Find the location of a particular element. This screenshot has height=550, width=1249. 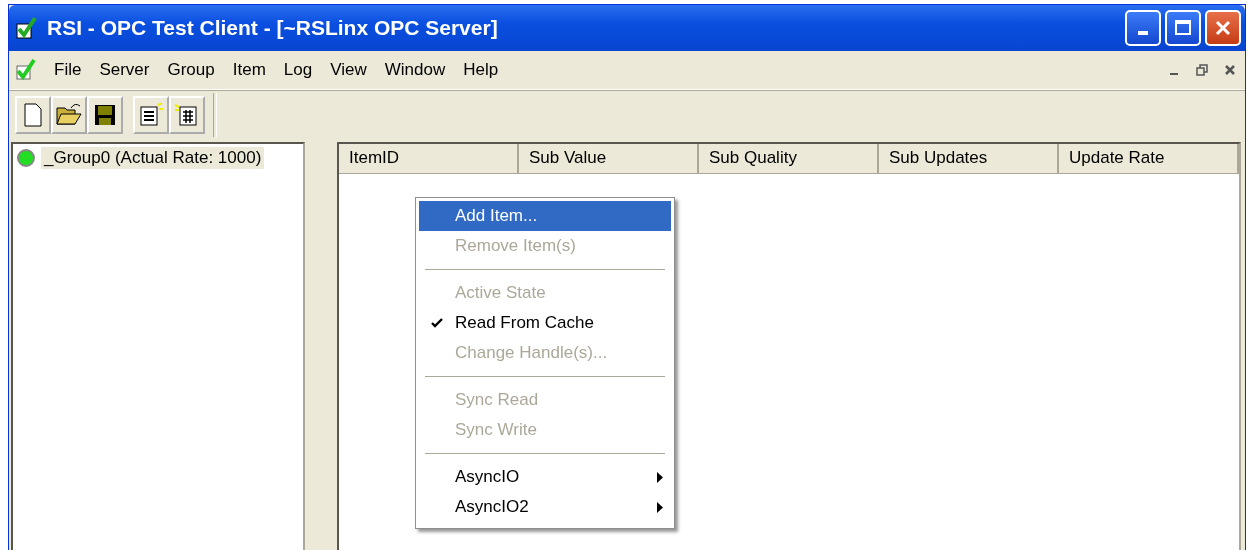

close-button is located at coordinates (1223, 28).